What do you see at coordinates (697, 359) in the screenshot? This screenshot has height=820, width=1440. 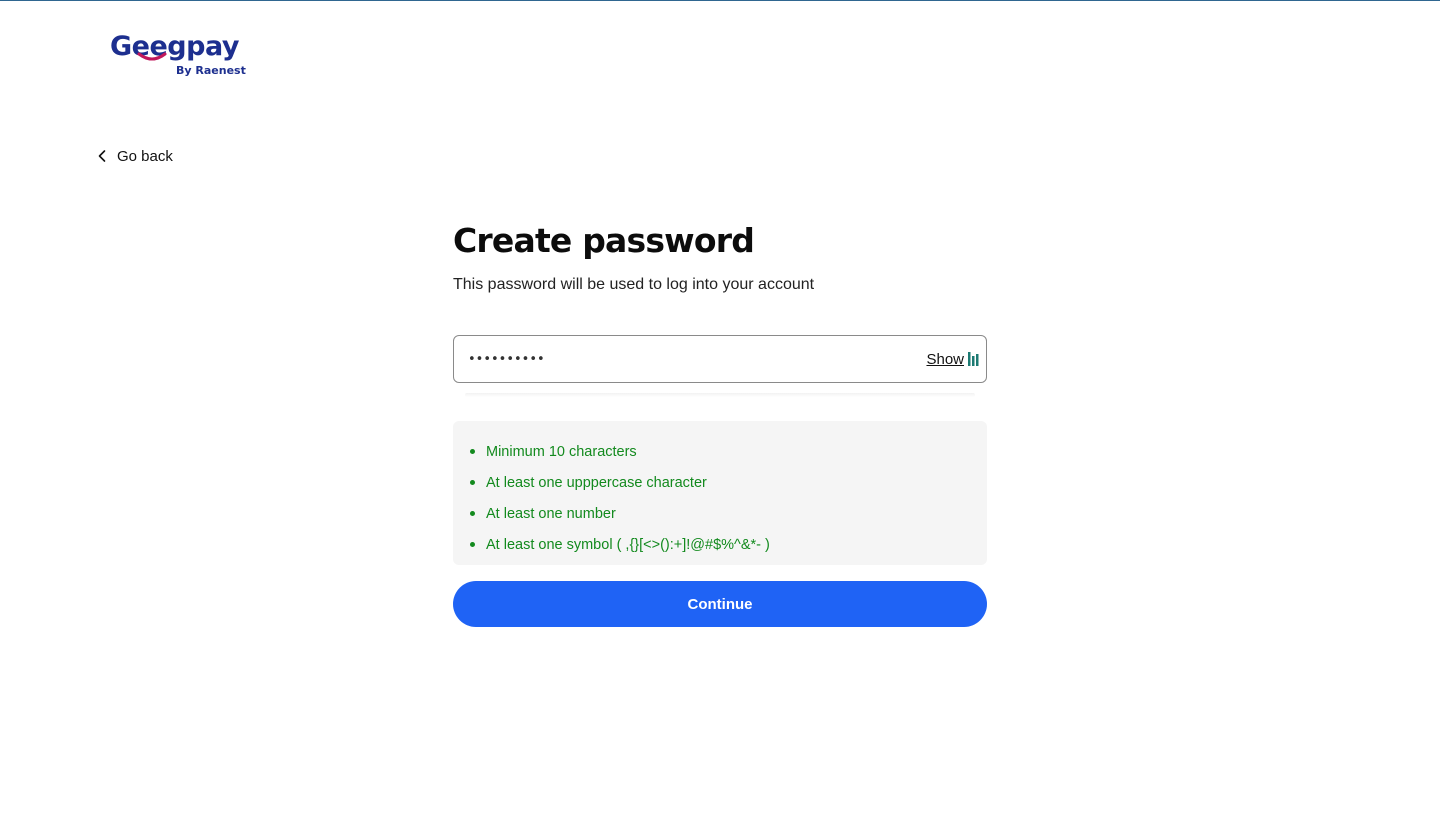 I see `password-input` at bounding box center [697, 359].